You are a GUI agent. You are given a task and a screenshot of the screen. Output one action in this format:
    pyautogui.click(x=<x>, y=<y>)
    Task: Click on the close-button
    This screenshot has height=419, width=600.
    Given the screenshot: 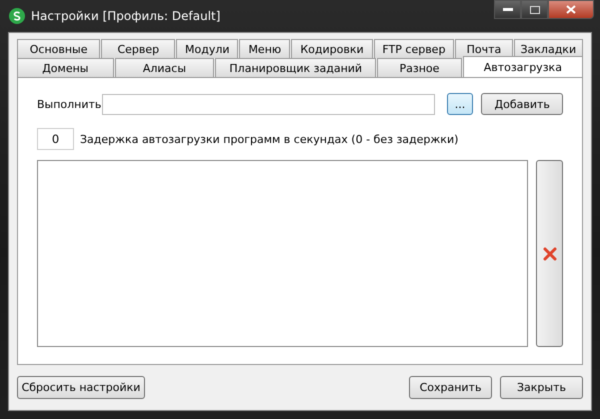 What is the action you would take?
    pyautogui.click(x=571, y=9)
    